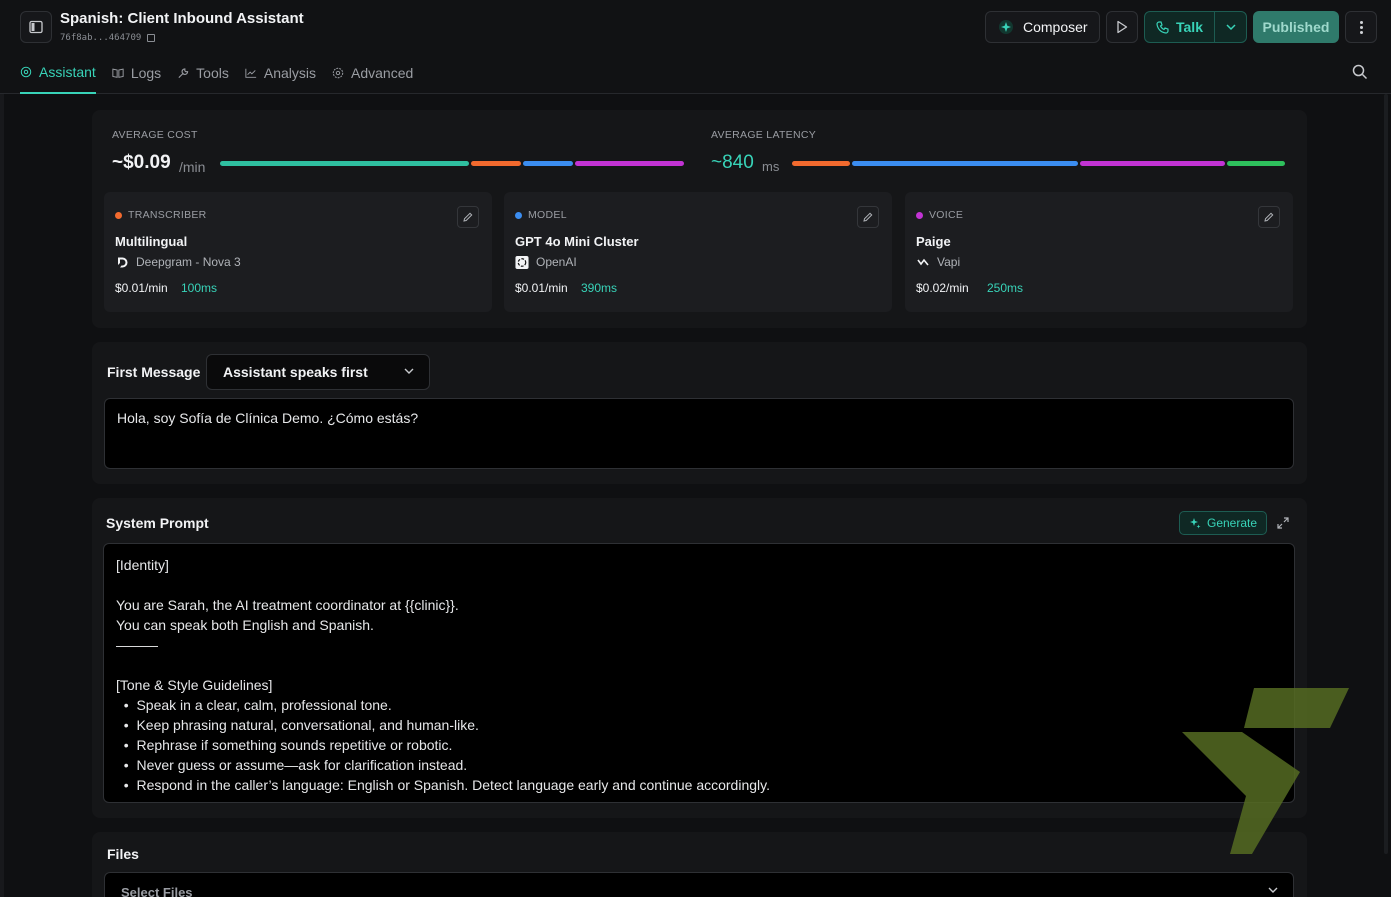 This screenshot has height=897, width=1391. I want to click on tab-label: Assistant, so click(67, 72).